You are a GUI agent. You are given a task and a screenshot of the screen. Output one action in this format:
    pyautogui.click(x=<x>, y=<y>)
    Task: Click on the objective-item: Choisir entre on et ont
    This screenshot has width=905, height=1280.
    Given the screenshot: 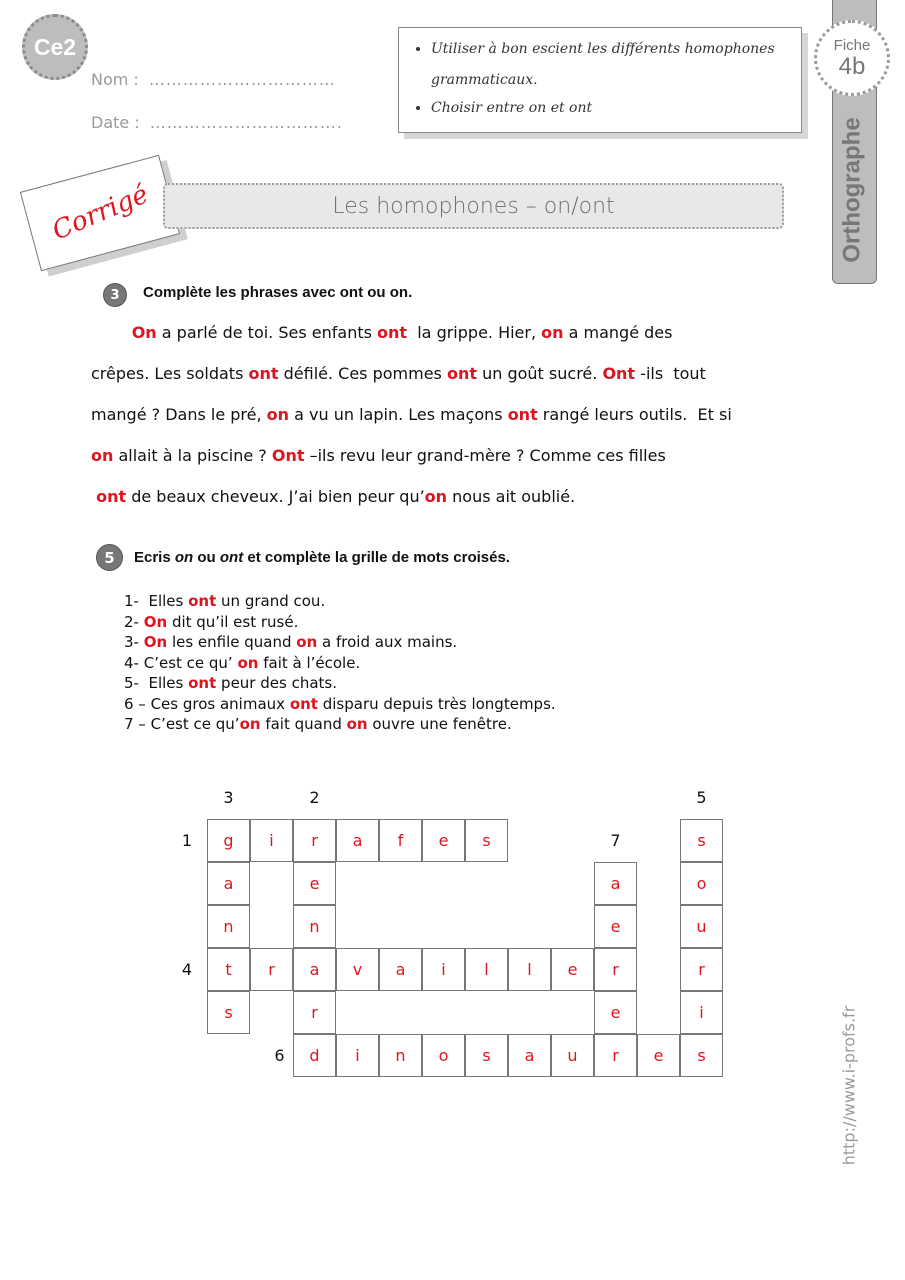 What is the action you would take?
    pyautogui.click(x=616, y=108)
    